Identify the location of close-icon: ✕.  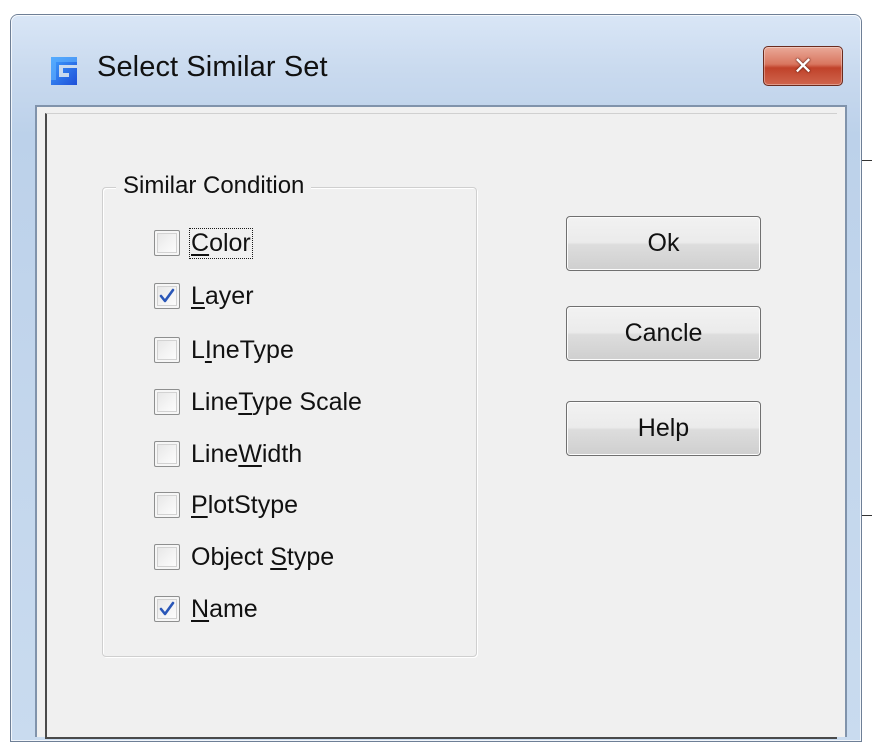
(803, 66).